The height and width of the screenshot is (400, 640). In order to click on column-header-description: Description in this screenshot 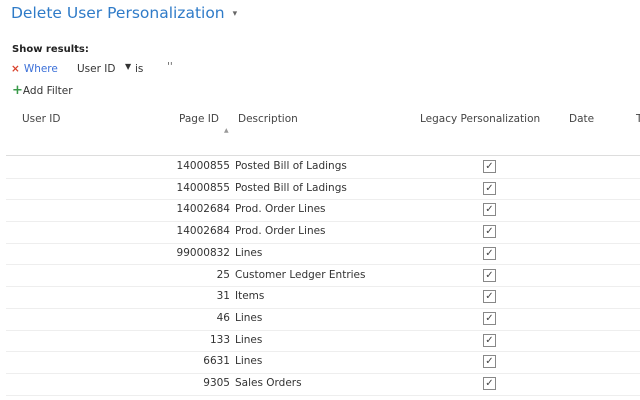, I will do `click(268, 119)`.